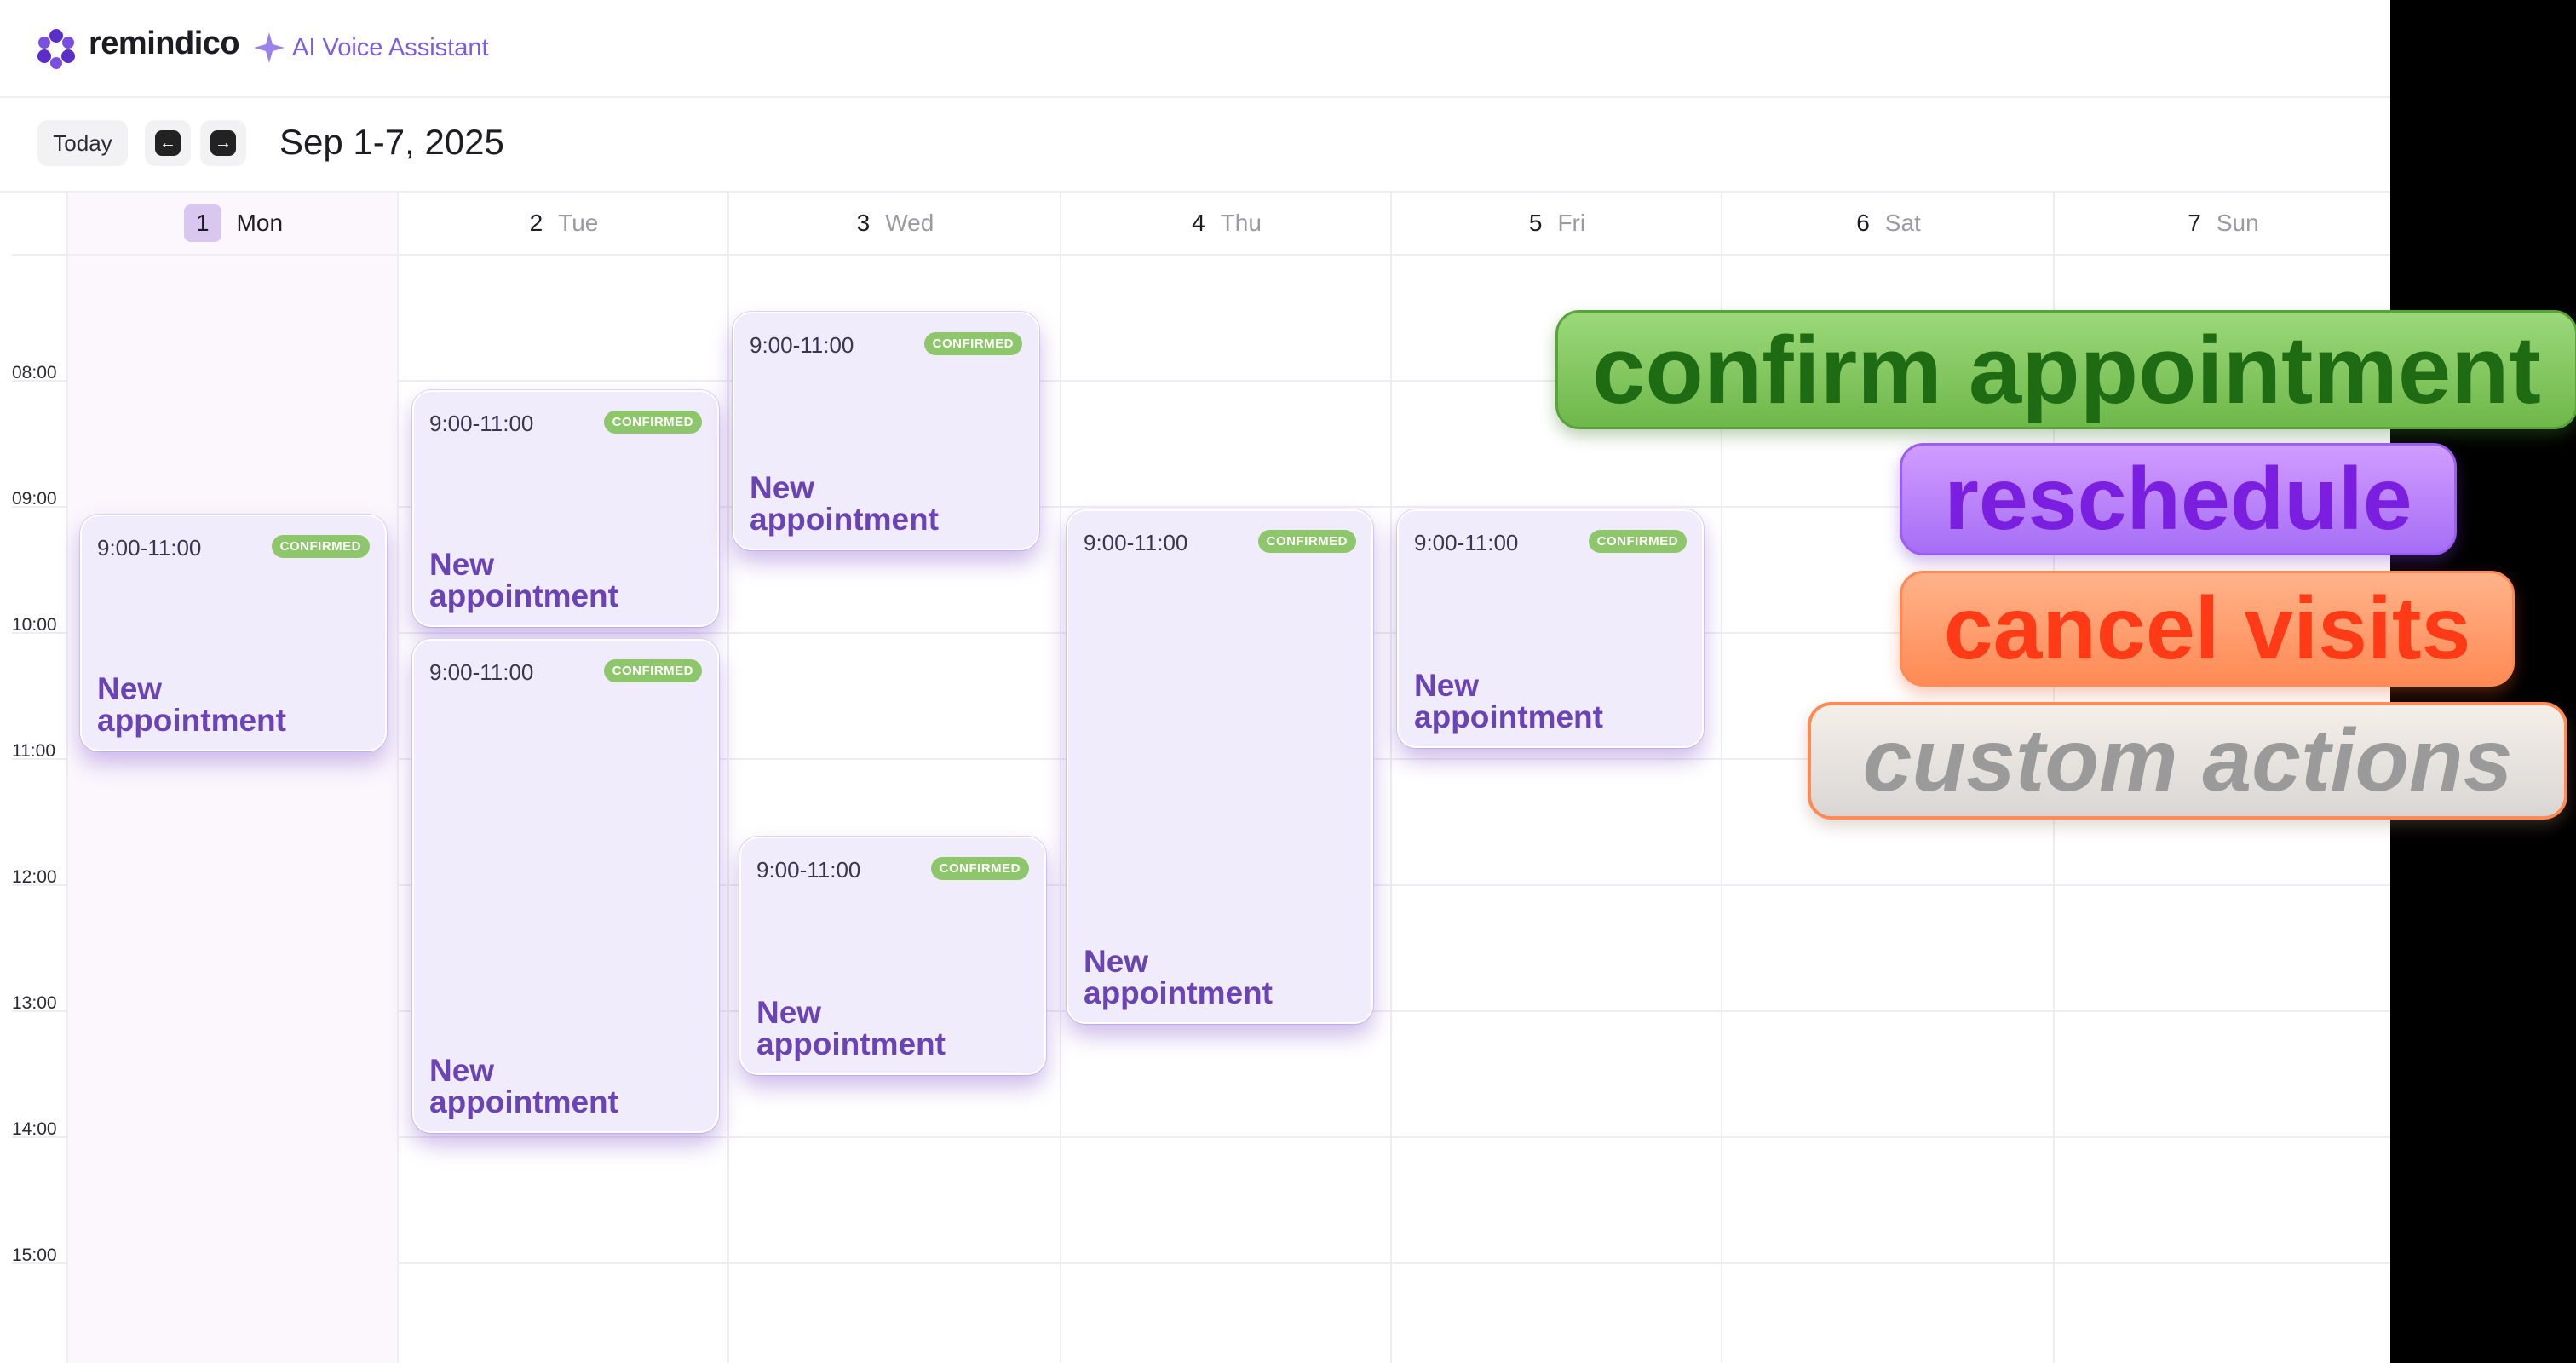 This screenshot has width=2576, height=1363. What do you see at coordinates (35, 499) in the screenshot?
I see `hour-label: 09:00` at bounding box center [35, 499].